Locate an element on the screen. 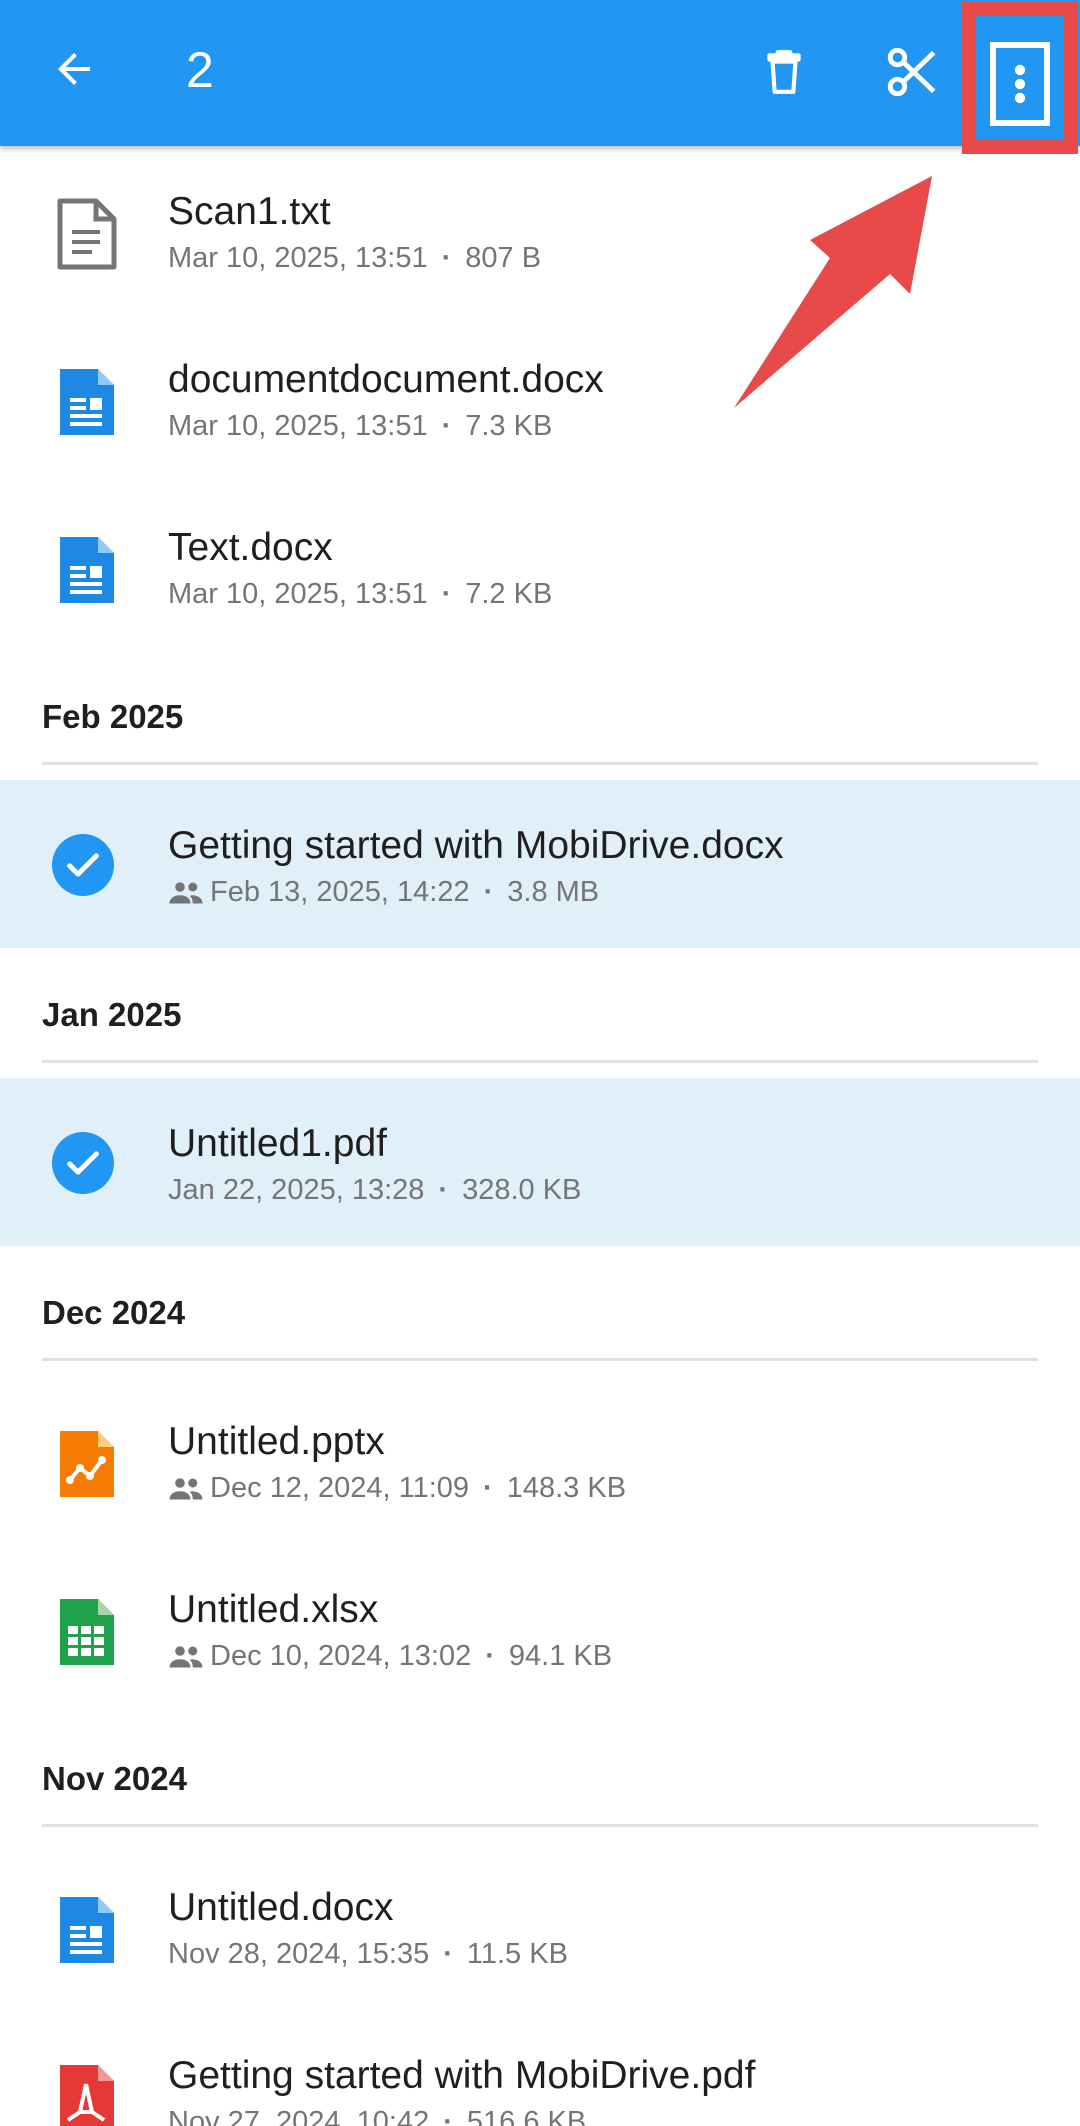 The width and height of the screenshot is (1080, 2126). file-meta: Nov 27, 2024, 10:42 · 516.6 KB is located at coordinates (377, 2116).